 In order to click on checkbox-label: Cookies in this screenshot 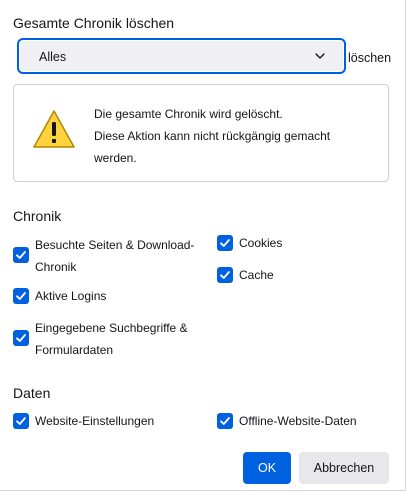, I will do `click(261, 243)`.